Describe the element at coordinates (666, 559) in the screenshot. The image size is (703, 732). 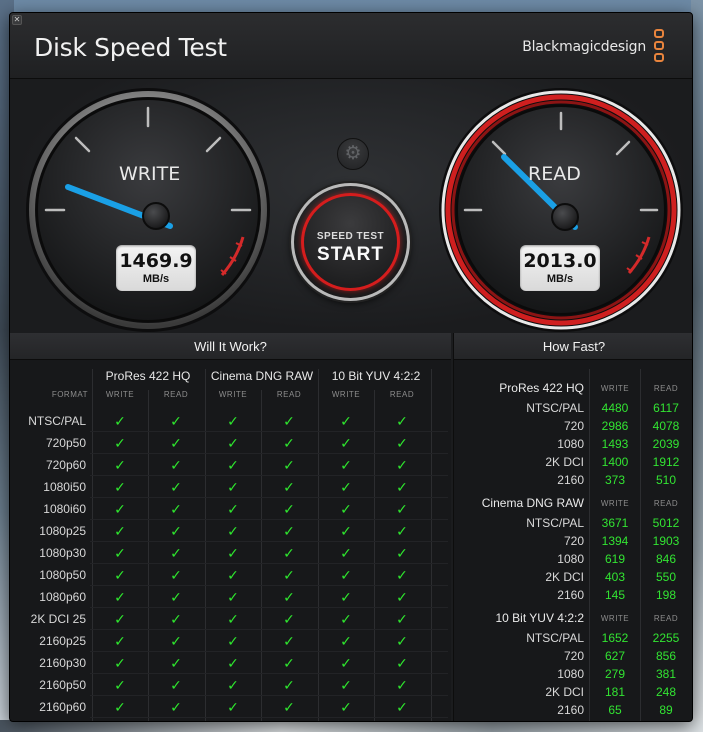
I see `read-speed-cell: 846` at that location.